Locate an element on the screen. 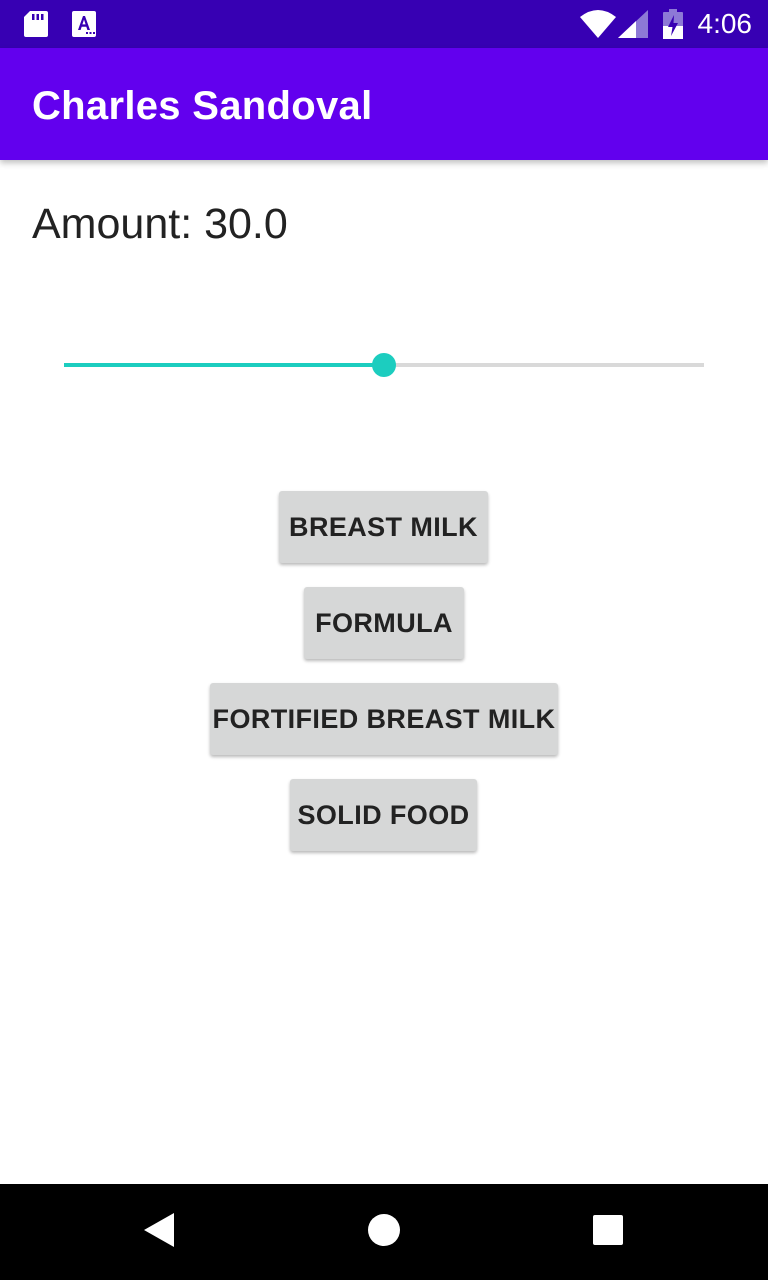 Image resolution: width=768 pixels, height=1280 pixels. navigation-bar is located at coordinates (384, 1232).